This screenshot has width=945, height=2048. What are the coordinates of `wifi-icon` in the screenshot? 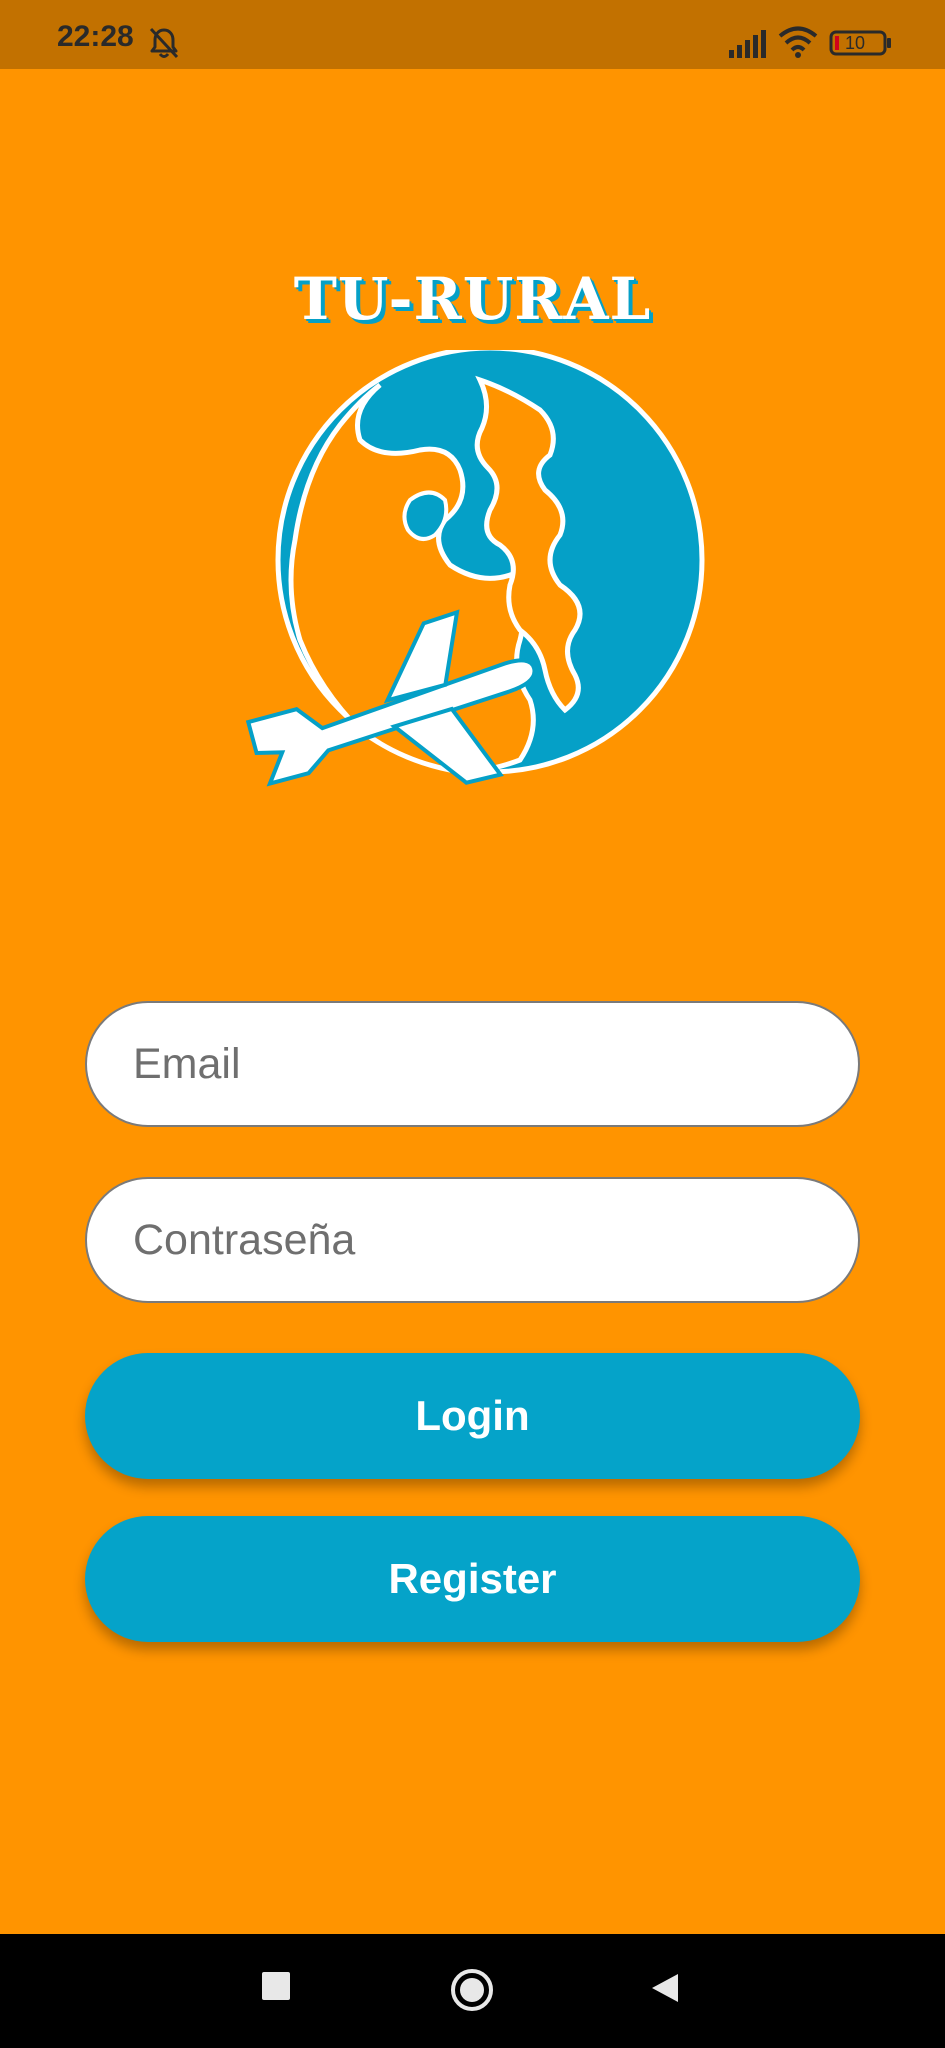 It's located at (798, 42).